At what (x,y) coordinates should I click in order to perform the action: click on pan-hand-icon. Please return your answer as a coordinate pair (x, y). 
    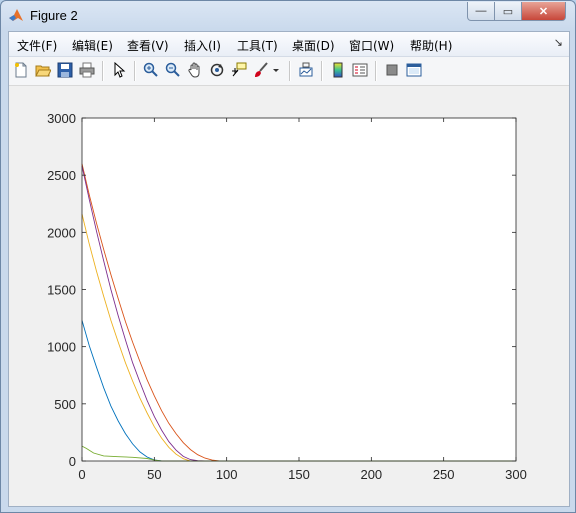
    Looking at the image, I should click on (195, 70).